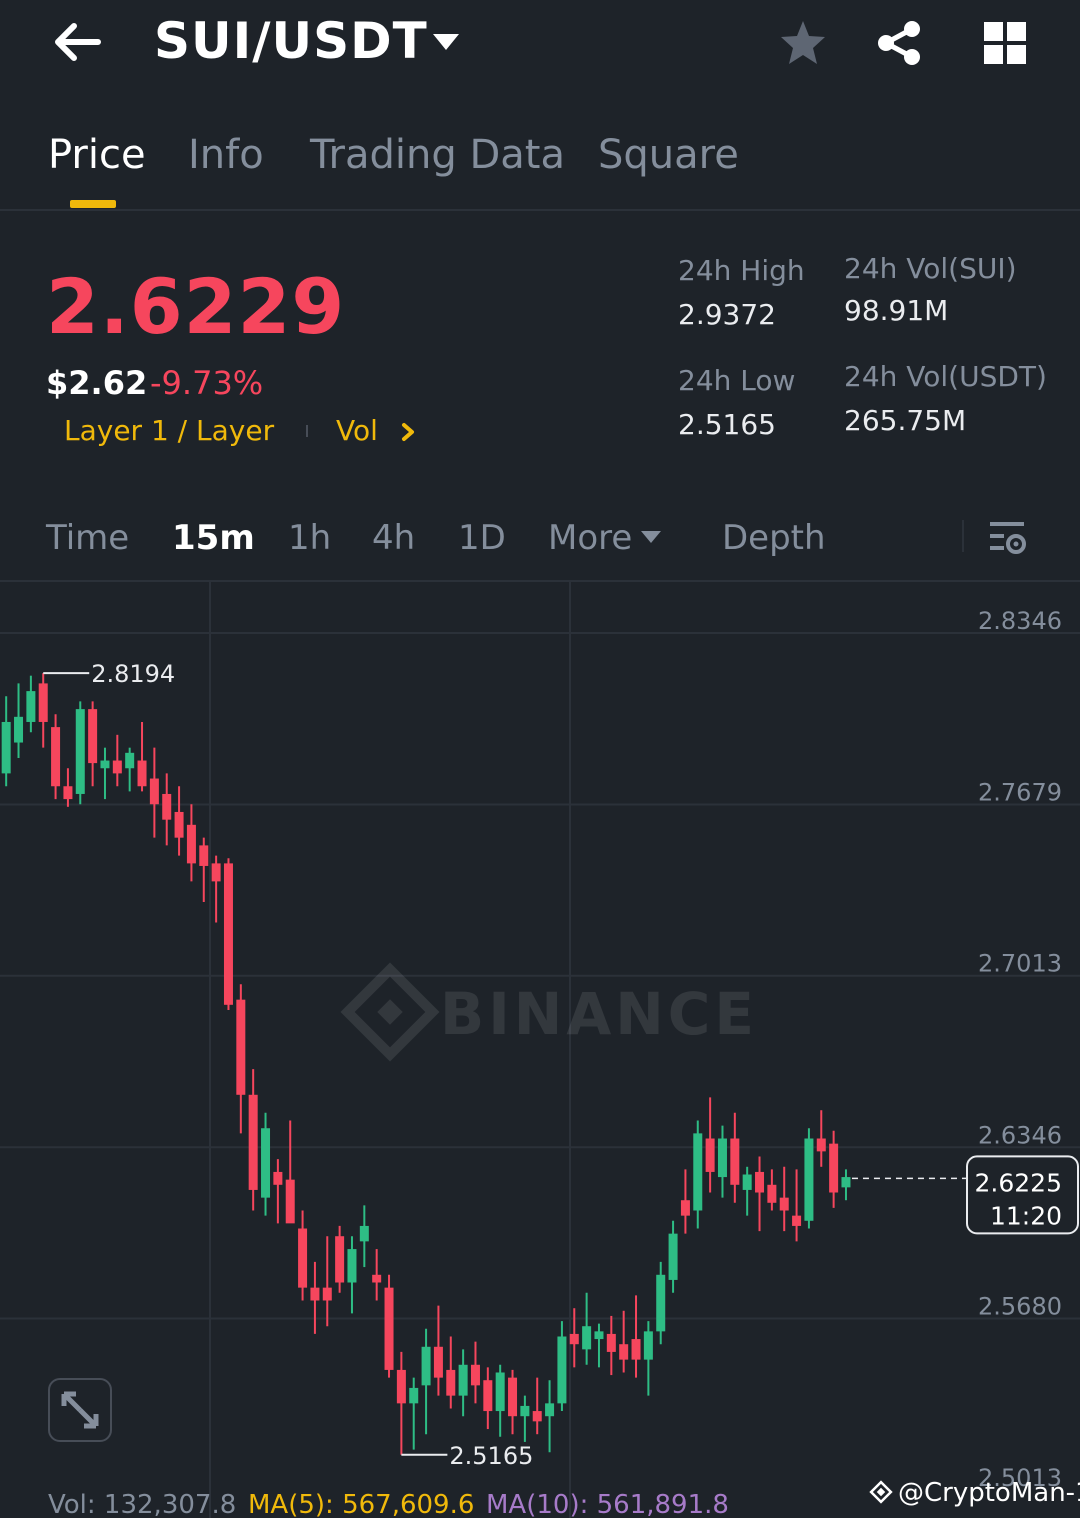 This screenshot has width=1080, height=1518. What do you see at coordinates (668, 155) in the screenshot?
I see `tab-square: Square` at bounding box center [668, 155].